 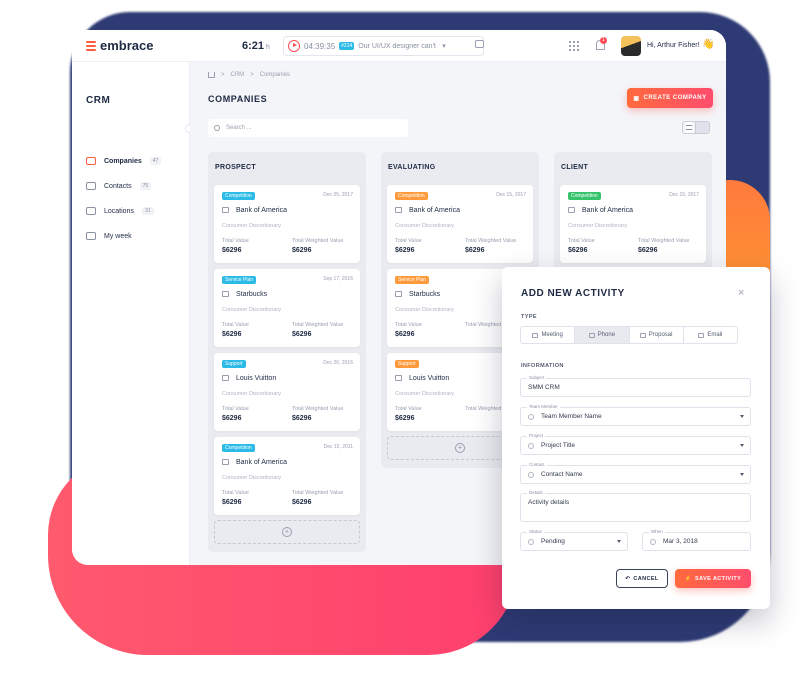 What do you see at coordinates (535, 335) in the screenshot?
I see `meeting-icon` at bounding box center [535, 335].